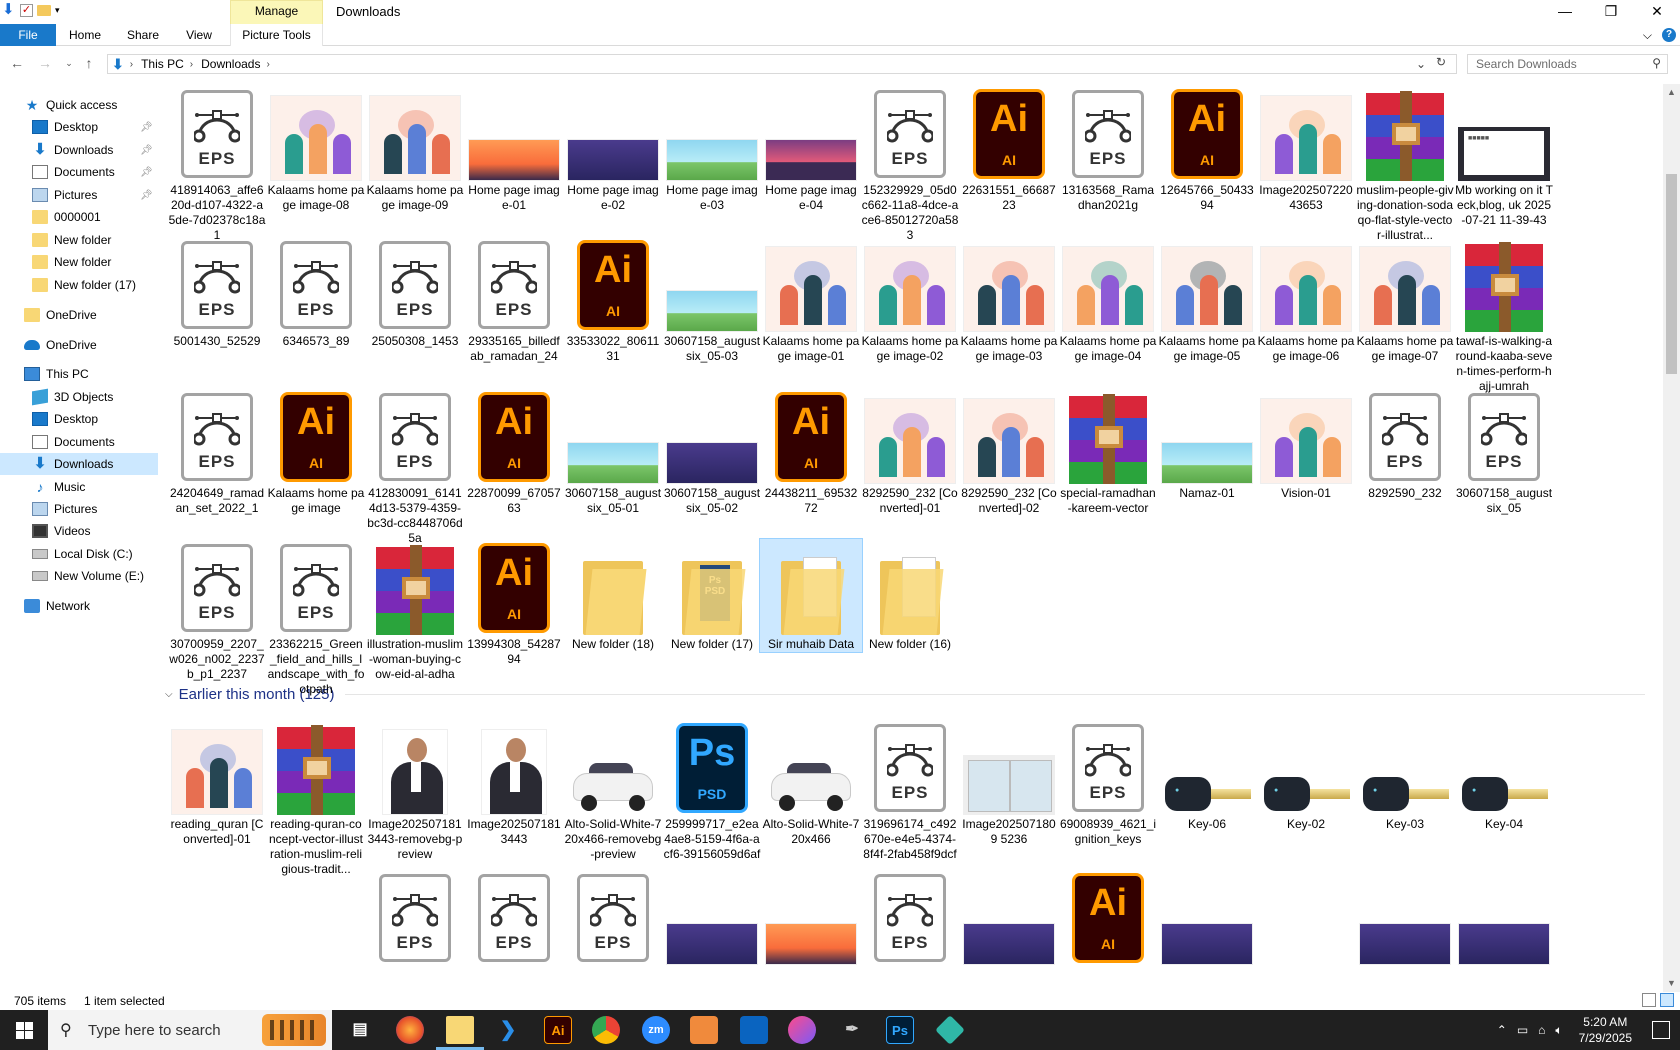 Image resolution: width=1680 pixels, height=1050 pixels. What do you see at coordinates (79, 172) in the screenshot?
I see `nav-item-documents: Documents 📌︎` at bounding box center [79, 172].